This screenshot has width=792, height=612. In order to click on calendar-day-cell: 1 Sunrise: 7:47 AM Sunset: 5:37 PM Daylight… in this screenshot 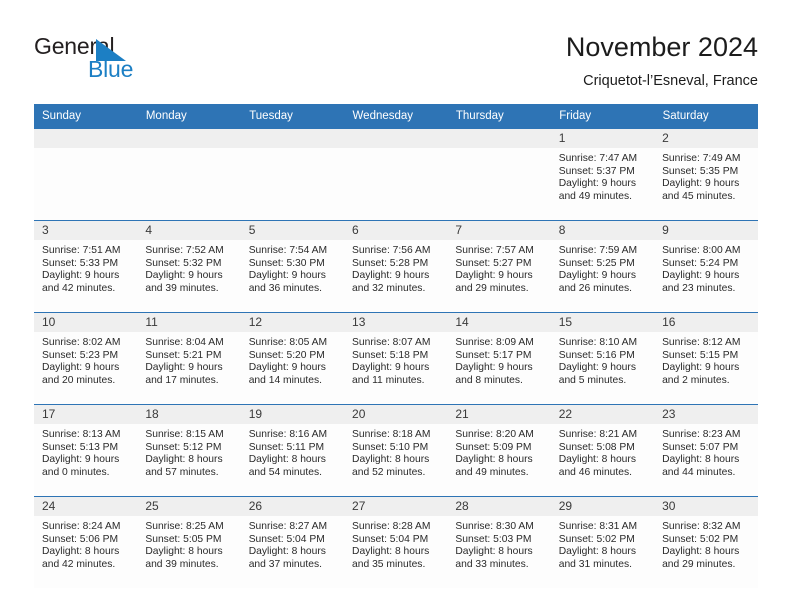, I will do `click(602, 174)`.